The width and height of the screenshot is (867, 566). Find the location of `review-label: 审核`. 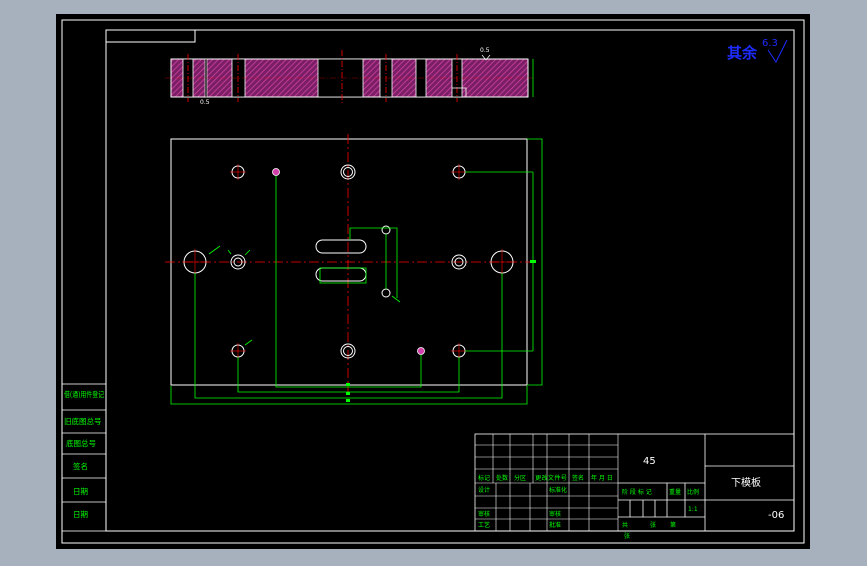

review-label: 审核 is located at coordinates (484, 514).